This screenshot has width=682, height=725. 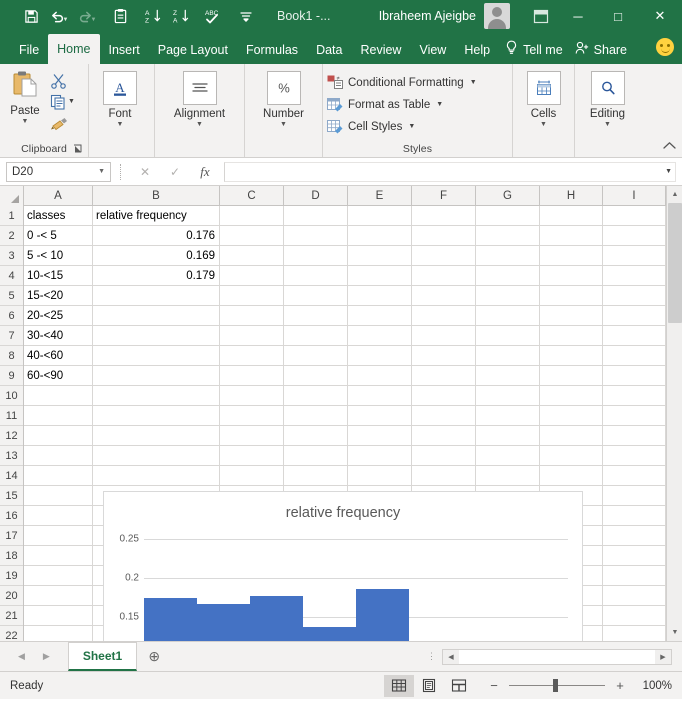 What do you see at coordinates (156, 435) in the screenshot?
I see `cell-B12` at bounding box center [156, 435].